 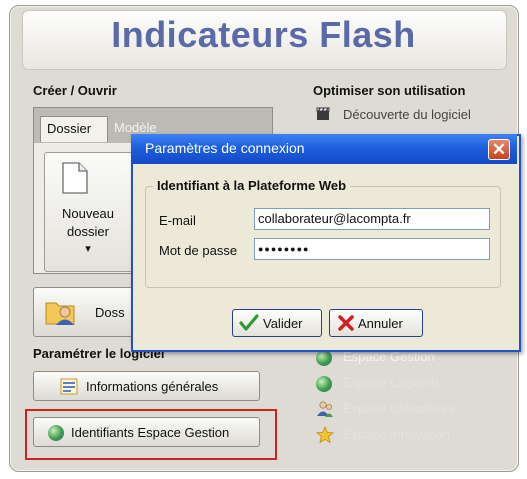 What do you see at coordinates (398, 408) in the screenshot?
I see `espace-utilisateurs-link: Espace Utilisateurs` at bounding box center [398, 408].